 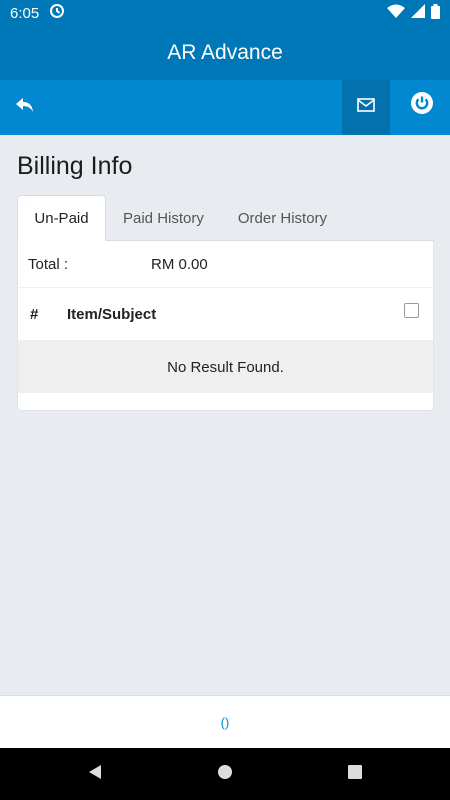 What do you see at coordinates (411, 310) in the screenshot?
I see `select-all-checkbox` at bounding box center [411, 310].